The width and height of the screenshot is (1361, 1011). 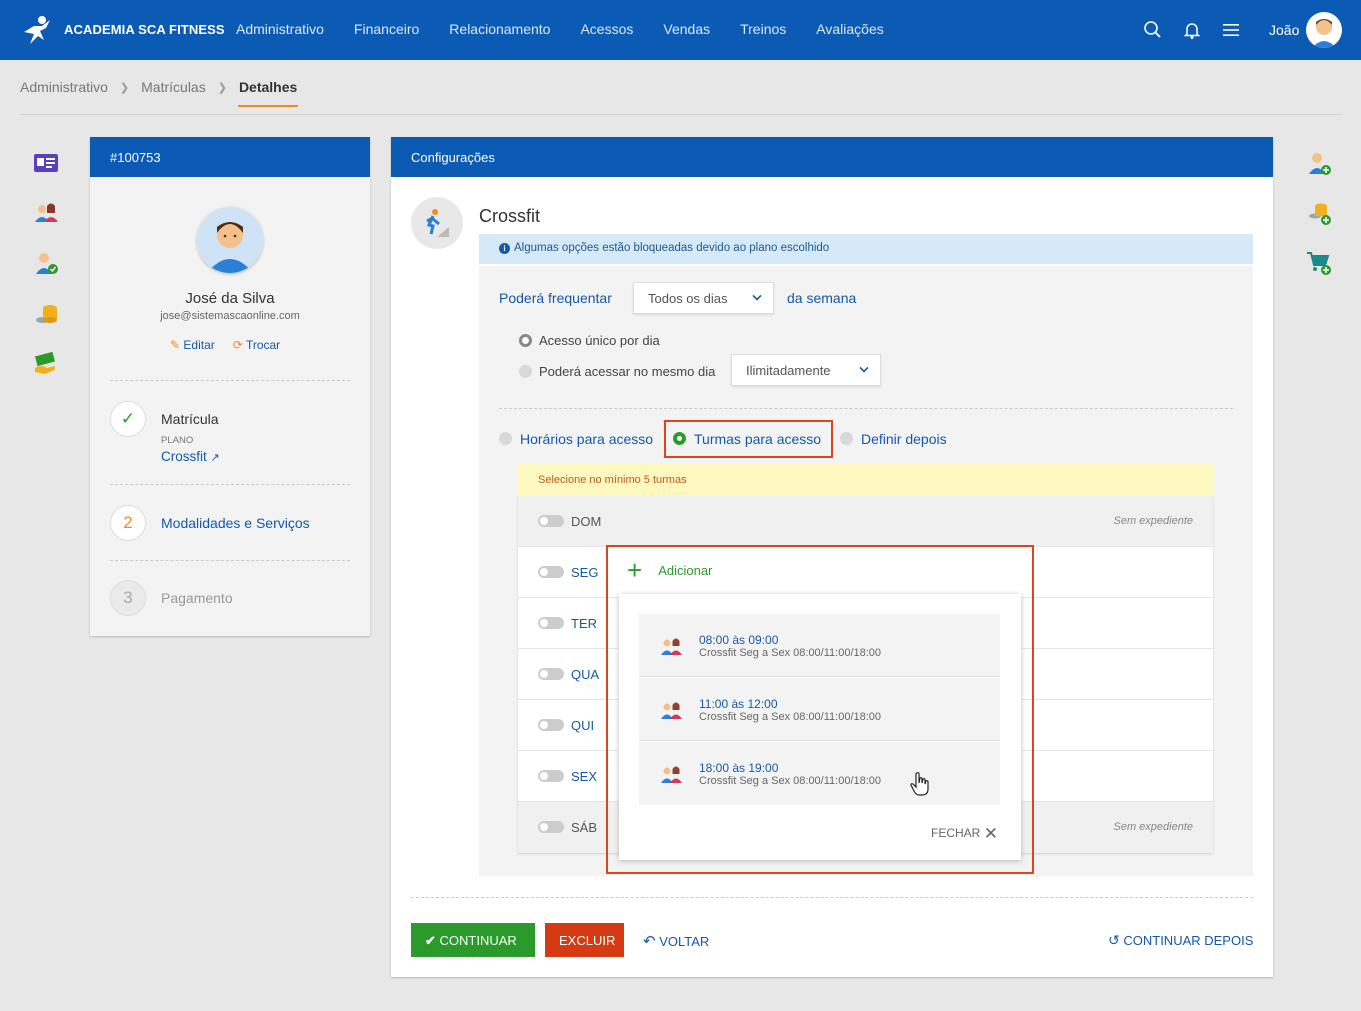 What do you see at coordinates (822, 298) in the screenshot?
I see `frequency-suffix: da semana` at bounding box center [822, 298].